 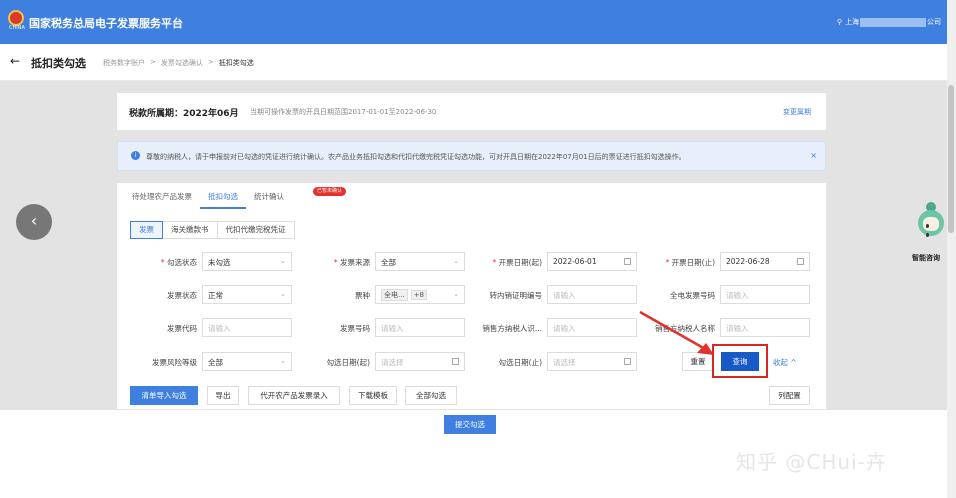 What do you see at coordinates (951, 159) in the screenshot?
I see `scrollbar-thumb` at bounding box center [951, 159].